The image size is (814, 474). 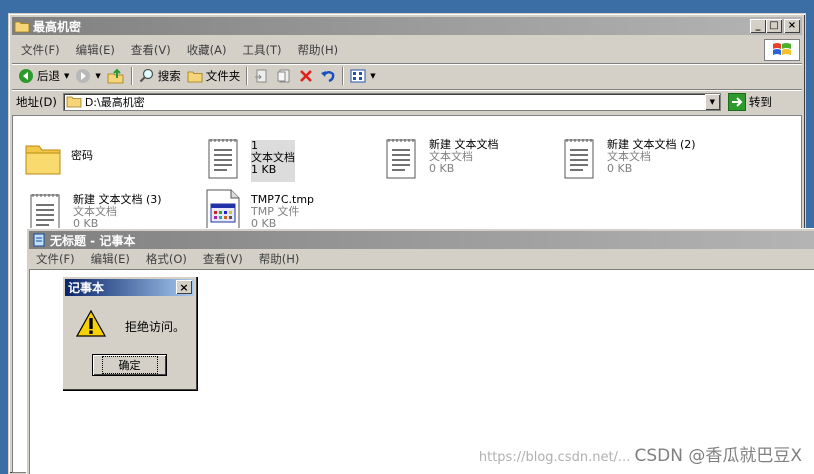 I want to click on np-menu-file: 文件(F), so click(x=55, y=259).